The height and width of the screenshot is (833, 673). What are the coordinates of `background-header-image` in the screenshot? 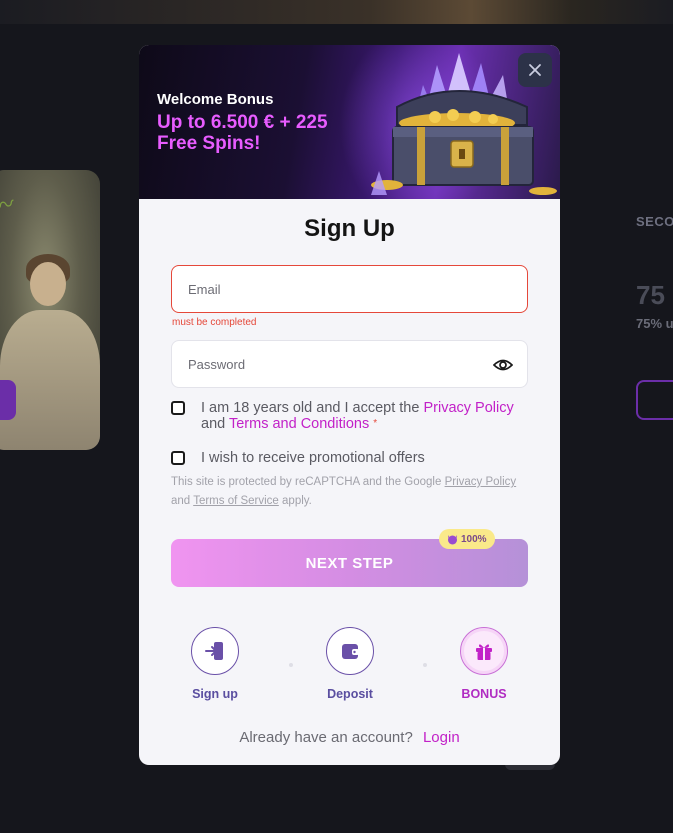 It's located at (336, 12).